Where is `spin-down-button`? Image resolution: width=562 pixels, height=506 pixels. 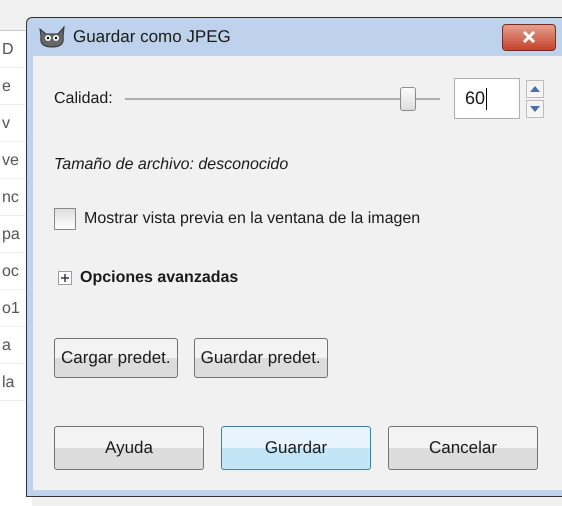 spin-down-button is located at coordinates (535, 109).